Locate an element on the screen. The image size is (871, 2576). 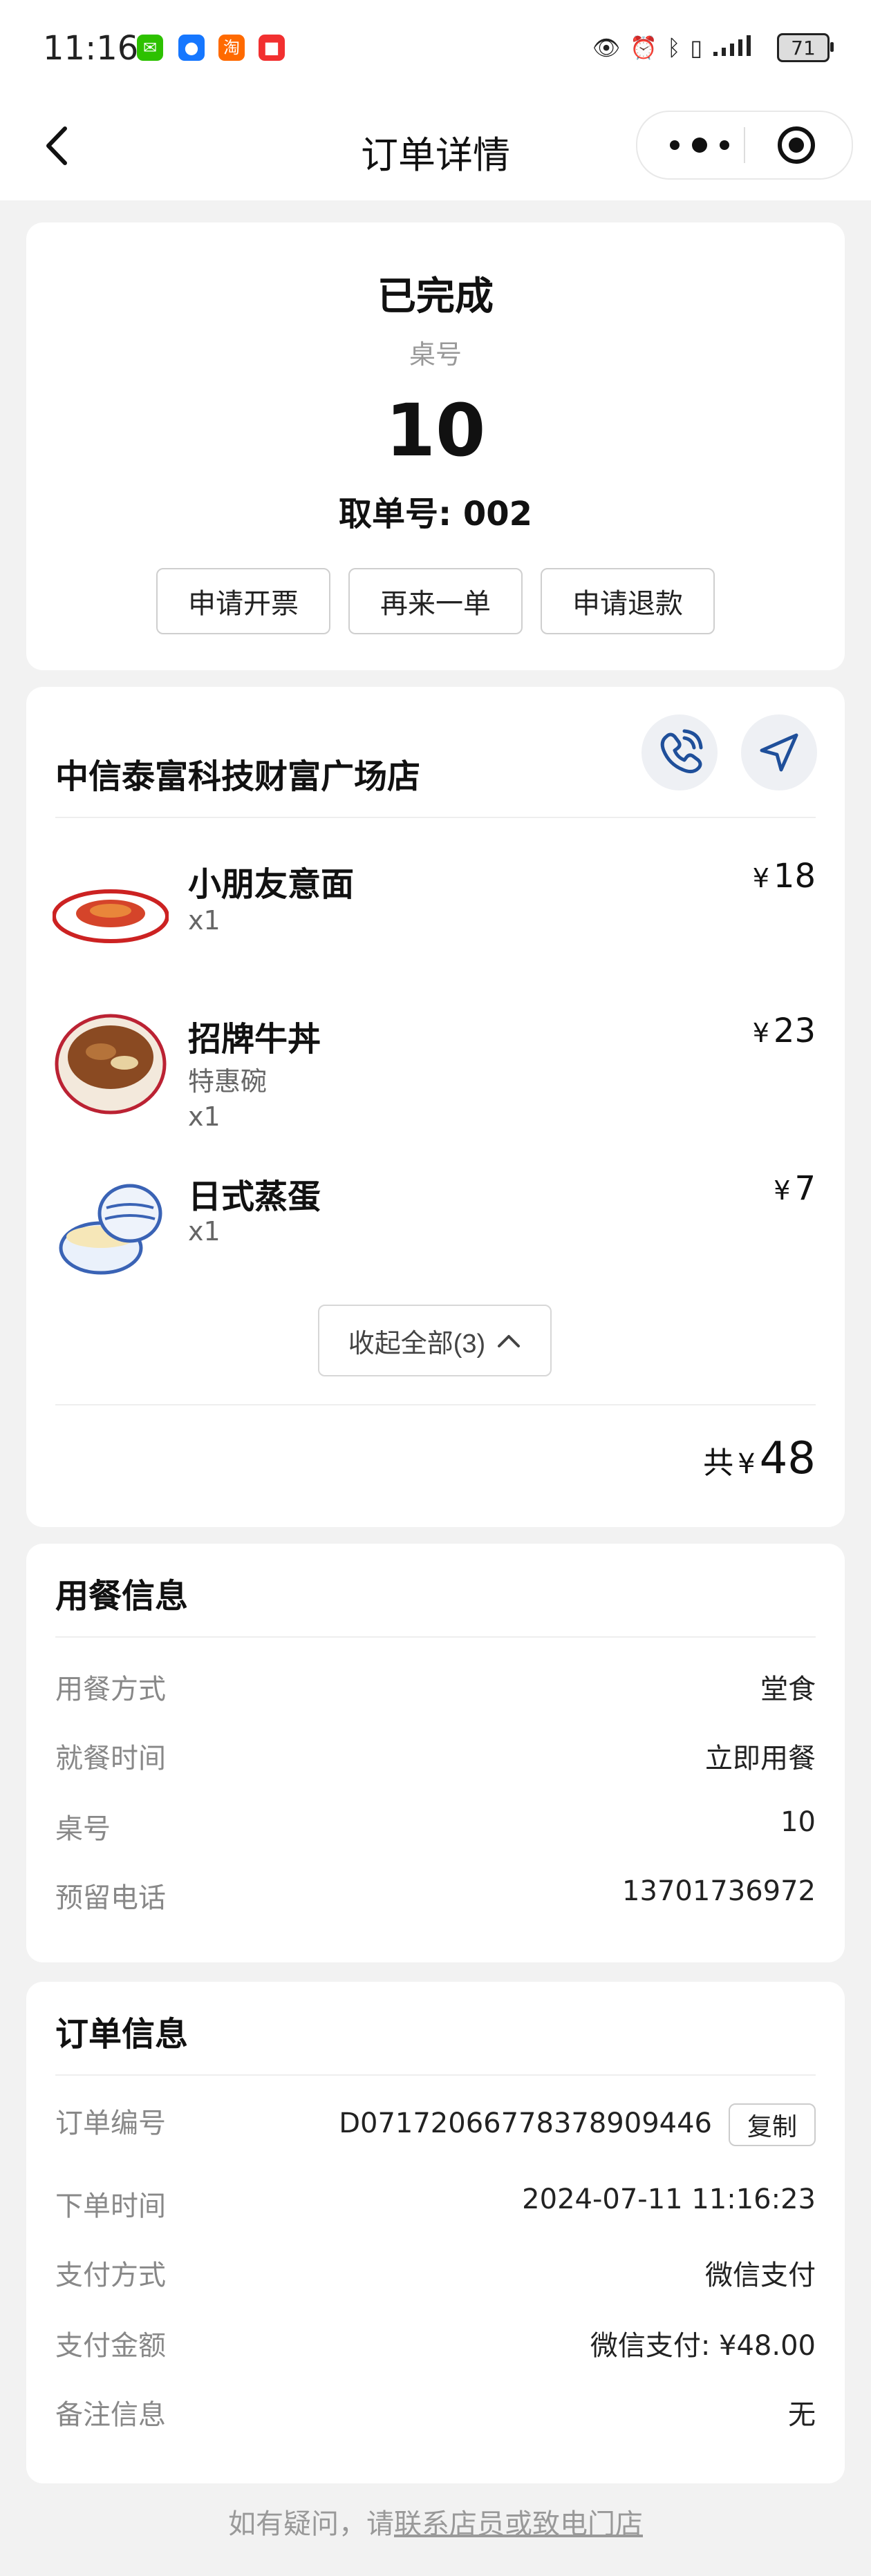
capsule-divider is located at coordinates (744, 145).